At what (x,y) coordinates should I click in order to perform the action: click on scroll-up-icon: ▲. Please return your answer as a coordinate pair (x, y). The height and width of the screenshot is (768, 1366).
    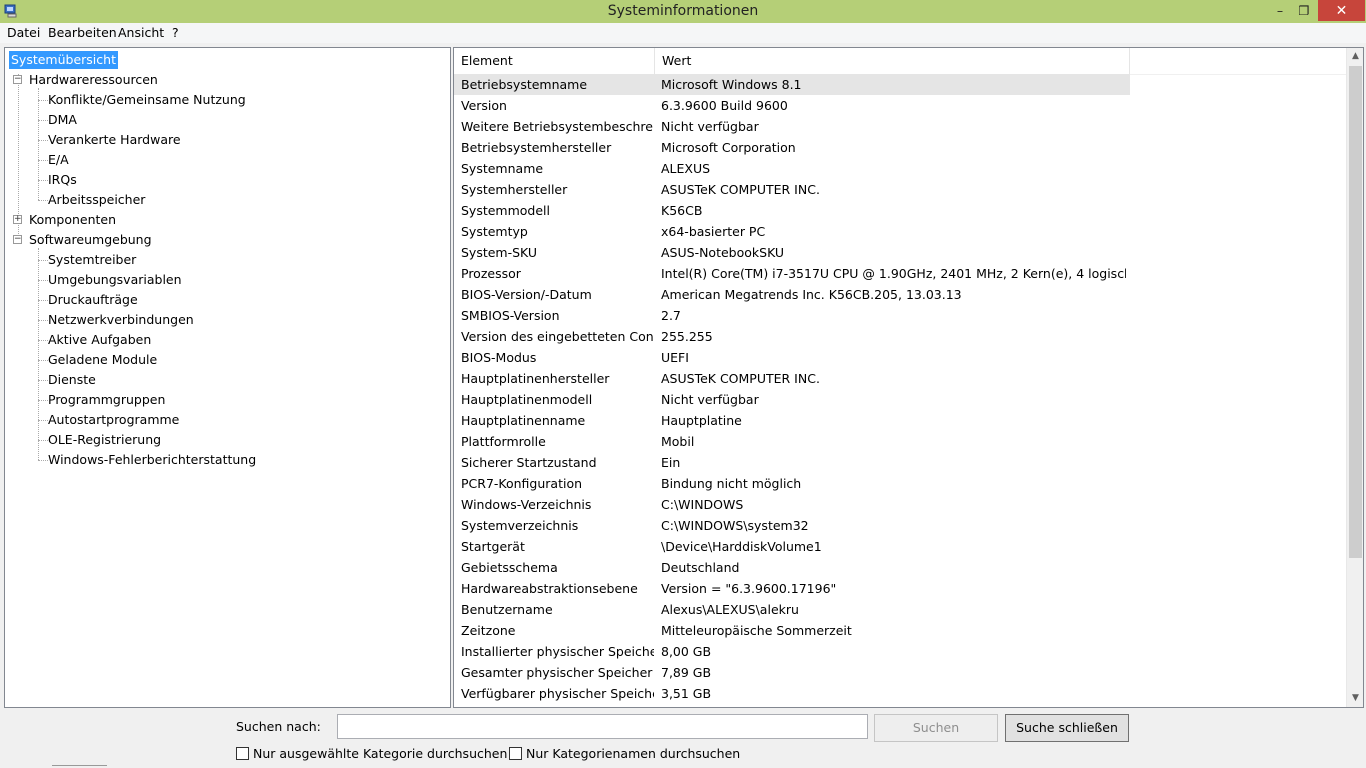
    Looking at the image, I should click on (1355, 56).